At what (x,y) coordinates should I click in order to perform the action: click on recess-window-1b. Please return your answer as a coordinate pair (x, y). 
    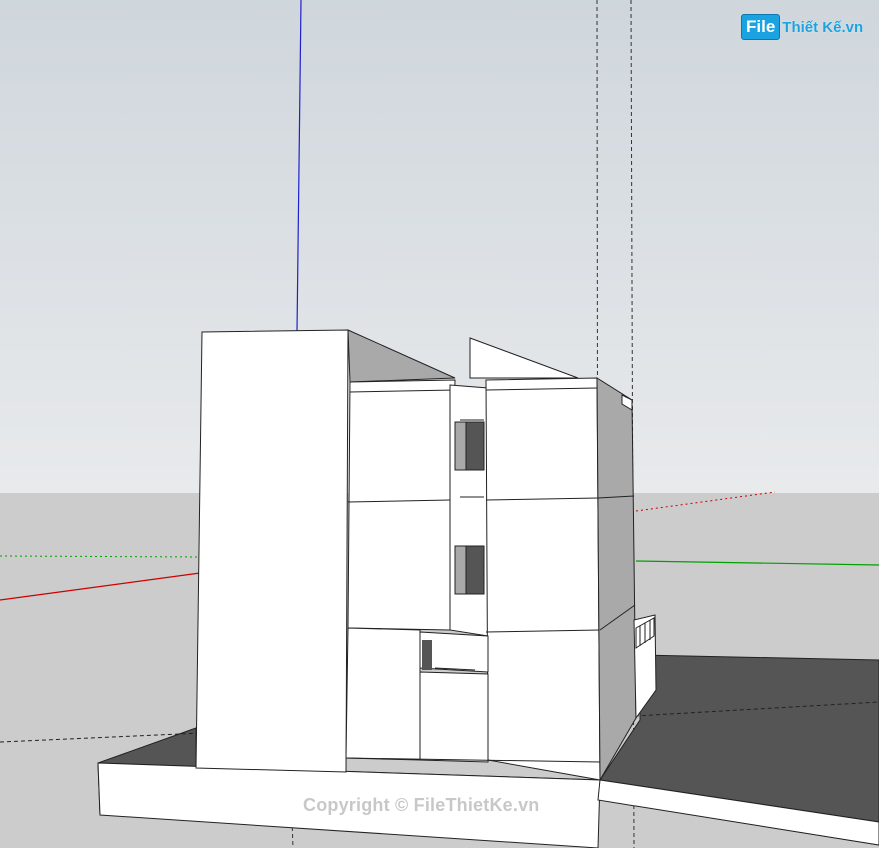
    Looking at the image, I should click on (475, 446).